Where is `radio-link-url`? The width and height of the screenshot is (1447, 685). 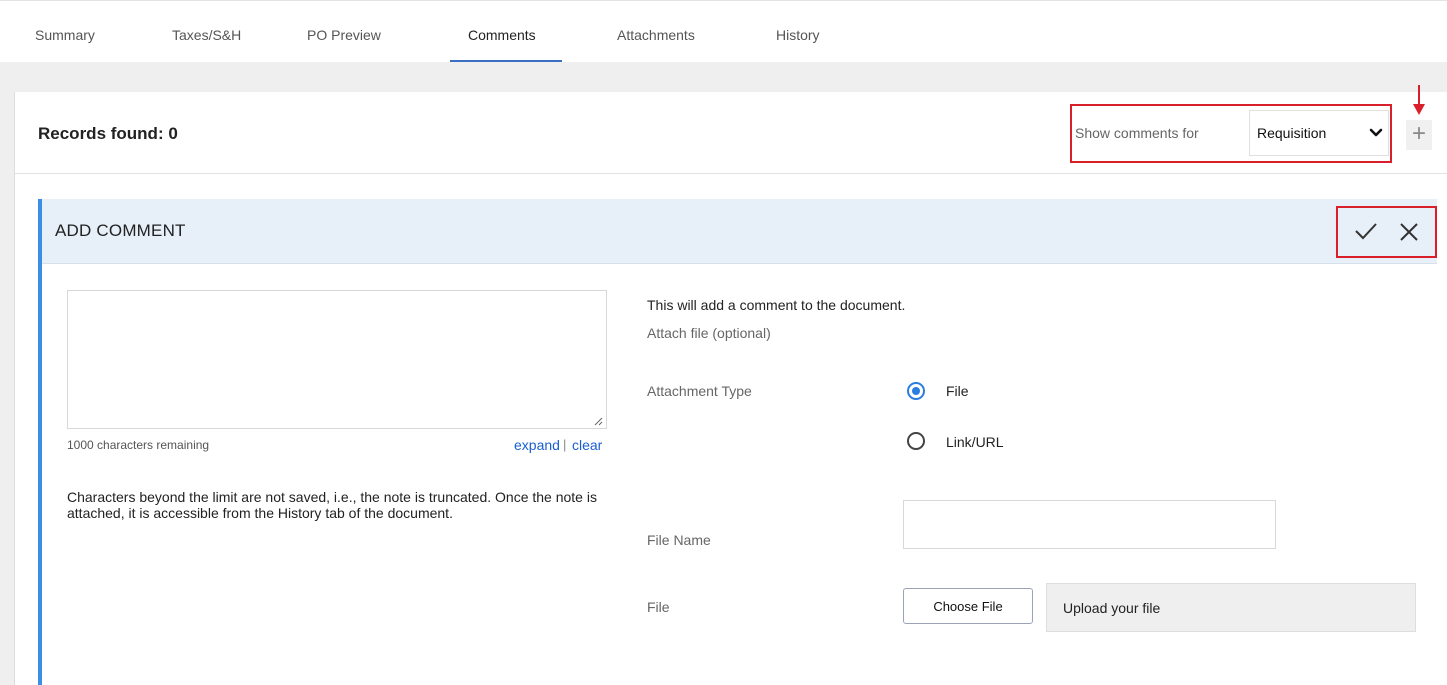
radio-link-url is located at coordinates (916, 441).